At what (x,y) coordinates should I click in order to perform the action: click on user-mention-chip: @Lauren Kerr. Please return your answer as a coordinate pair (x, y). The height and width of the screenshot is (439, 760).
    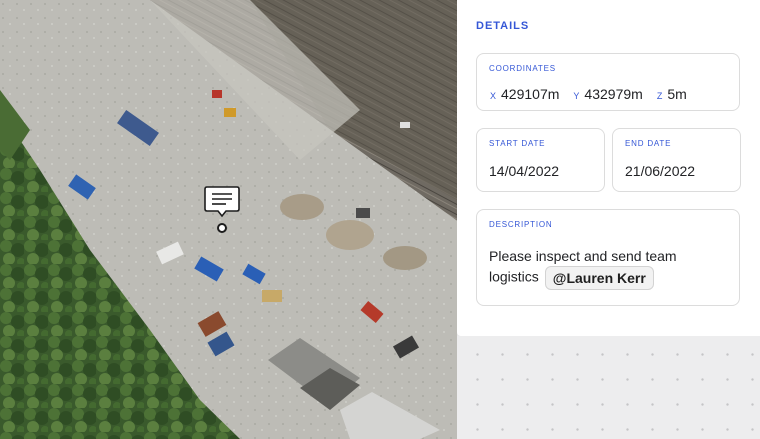
    Looking at the image, I should click on (599, 278).